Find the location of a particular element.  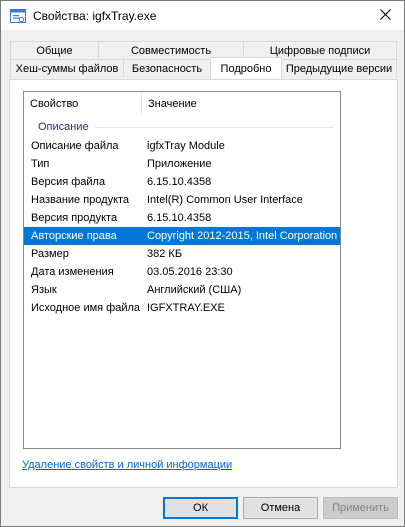

property-value: igfxTray Module is located at coordinates (186, 146).